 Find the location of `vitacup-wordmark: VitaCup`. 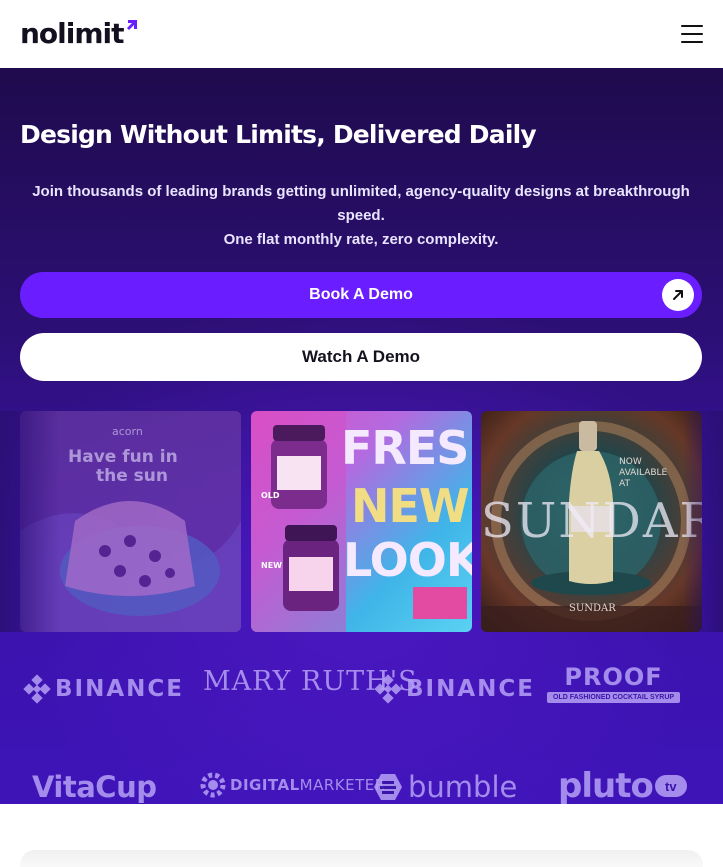

vitacup-wordmark: VitaCup is located at coordinates (94, 787).